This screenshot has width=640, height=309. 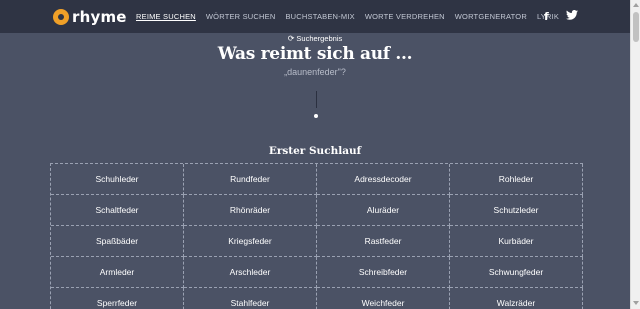 I want to click on result-word: Rundfeder, so click(x=250, y=179).